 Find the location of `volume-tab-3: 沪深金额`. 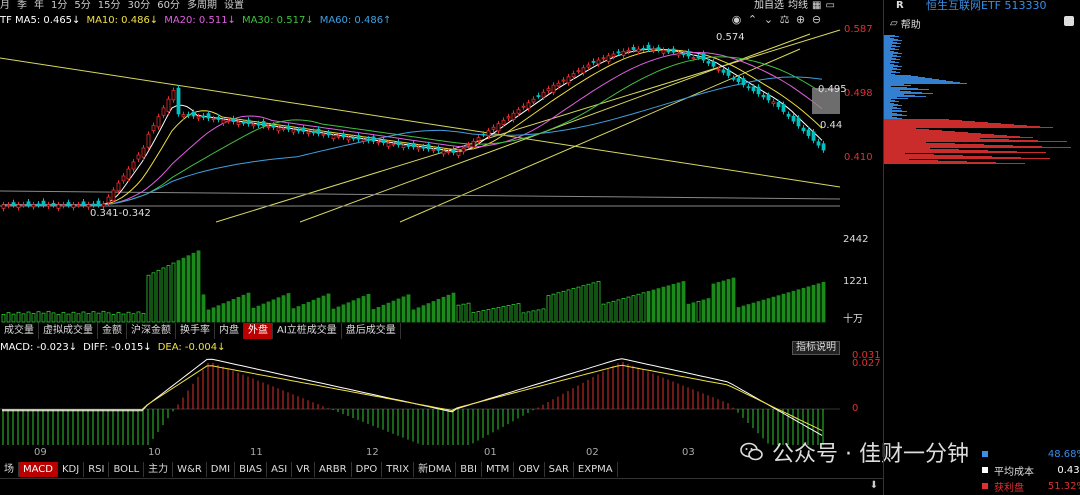

volume-tab-3: 沪深金额 is located at coordinates (151, 331).